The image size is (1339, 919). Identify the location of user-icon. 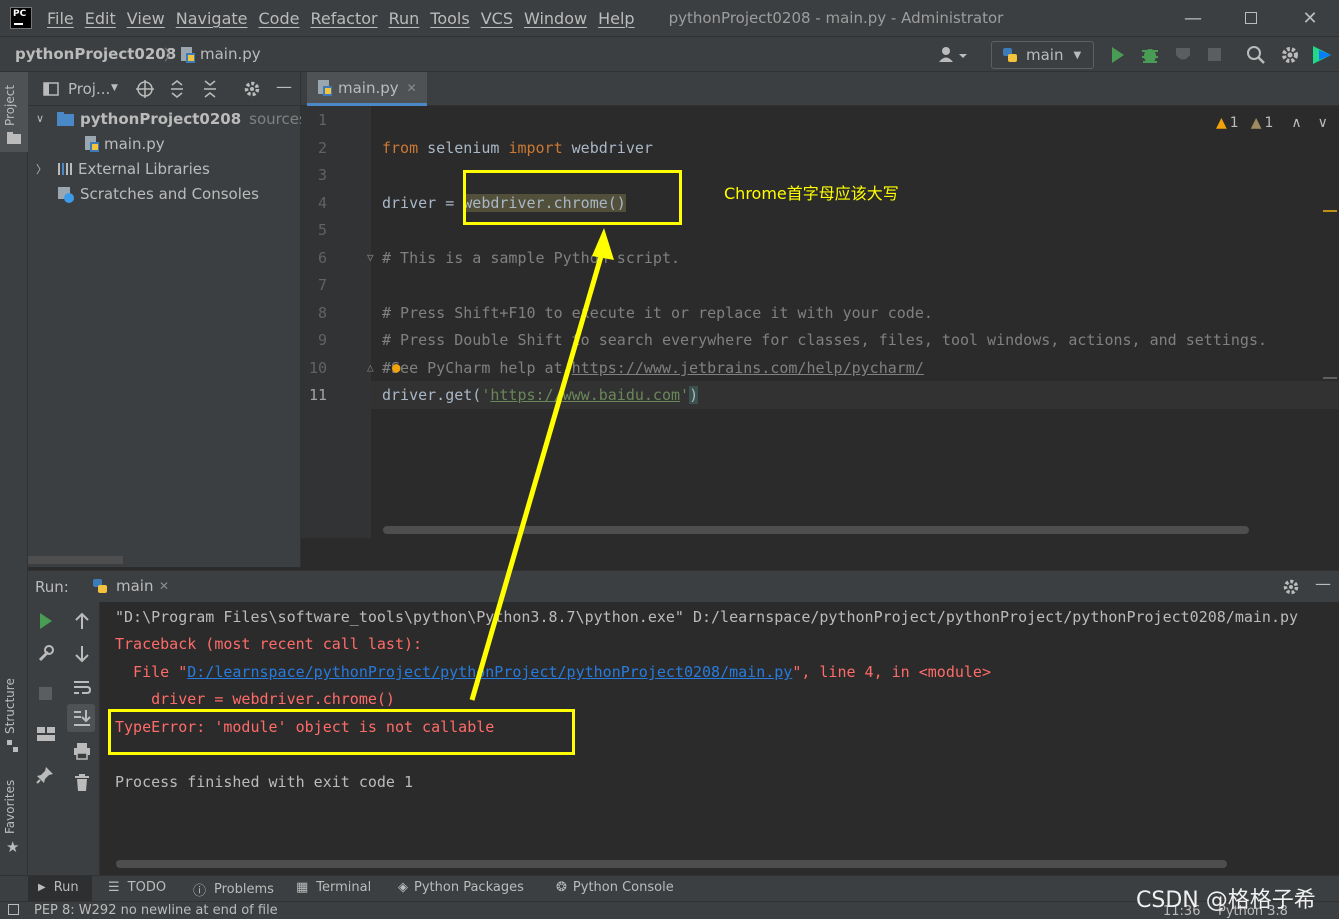
(953, 55).